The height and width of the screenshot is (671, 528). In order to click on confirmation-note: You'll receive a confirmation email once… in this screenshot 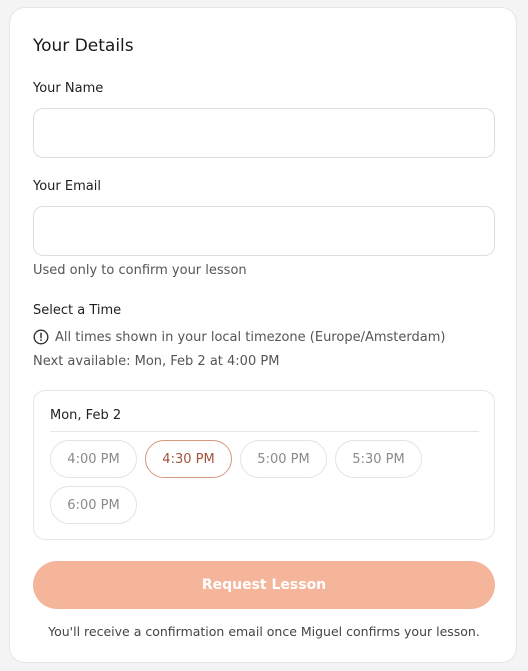, I will do `click(264, 631)`.